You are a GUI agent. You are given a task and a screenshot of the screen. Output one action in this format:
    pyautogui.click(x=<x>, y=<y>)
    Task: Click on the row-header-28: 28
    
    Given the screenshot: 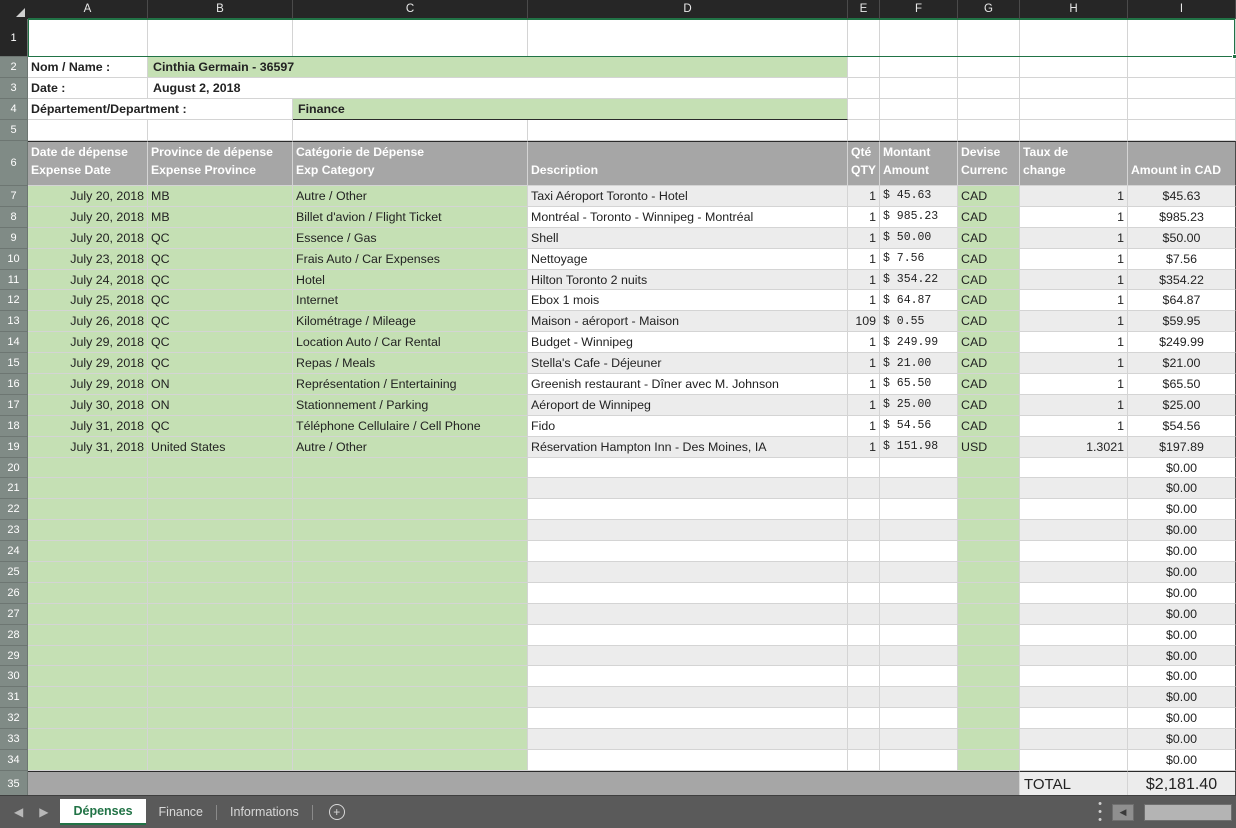 What is the action you would take?
    pyautogui.click(x=14, y=635)
    